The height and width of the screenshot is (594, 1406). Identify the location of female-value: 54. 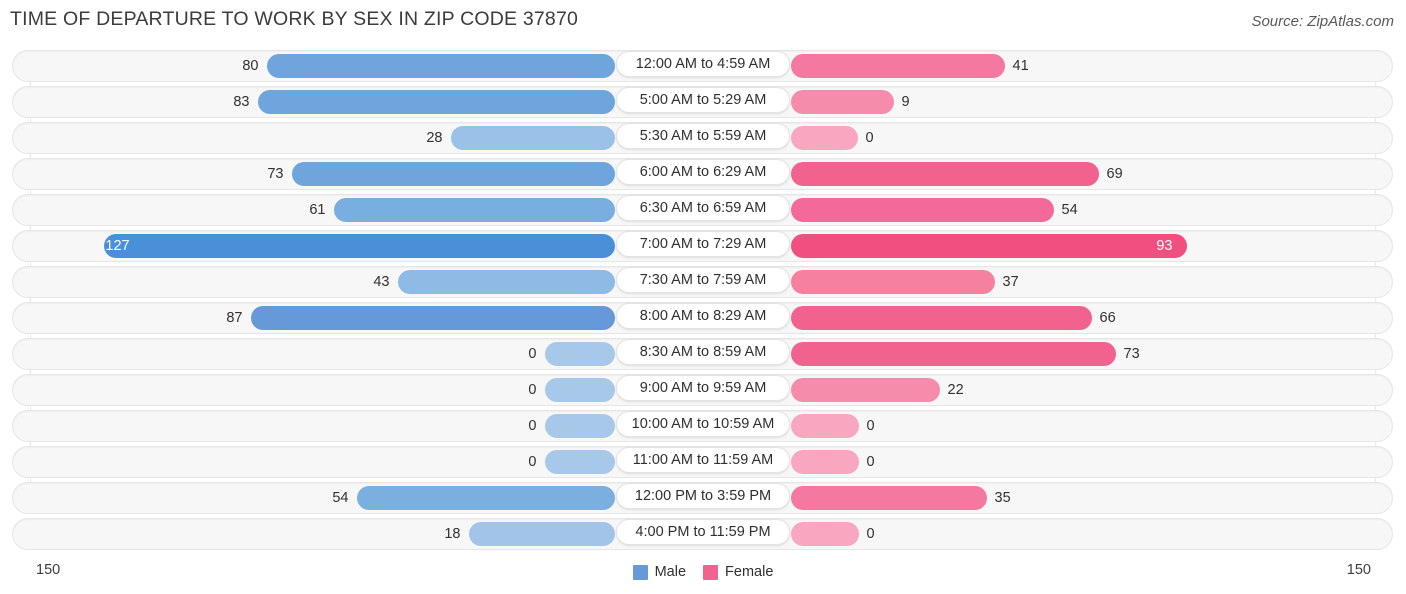
(1069, 210).